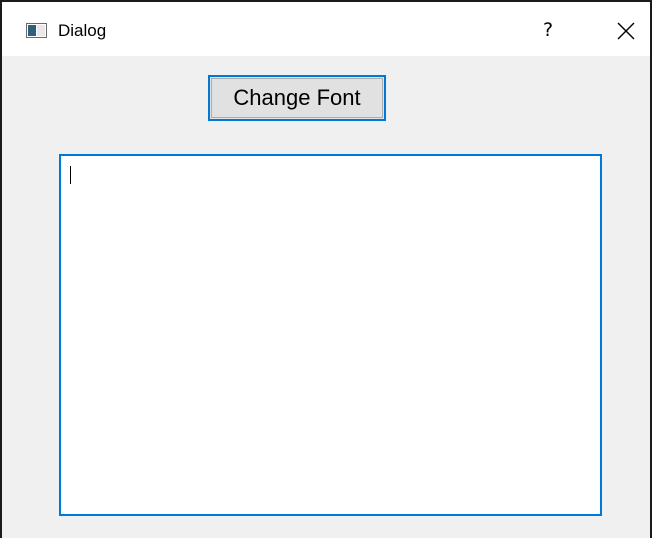 Image resolution: width=652 pixels, height=538 pixels. I want to click on change-font-button: Change Font, so click(297, 98).